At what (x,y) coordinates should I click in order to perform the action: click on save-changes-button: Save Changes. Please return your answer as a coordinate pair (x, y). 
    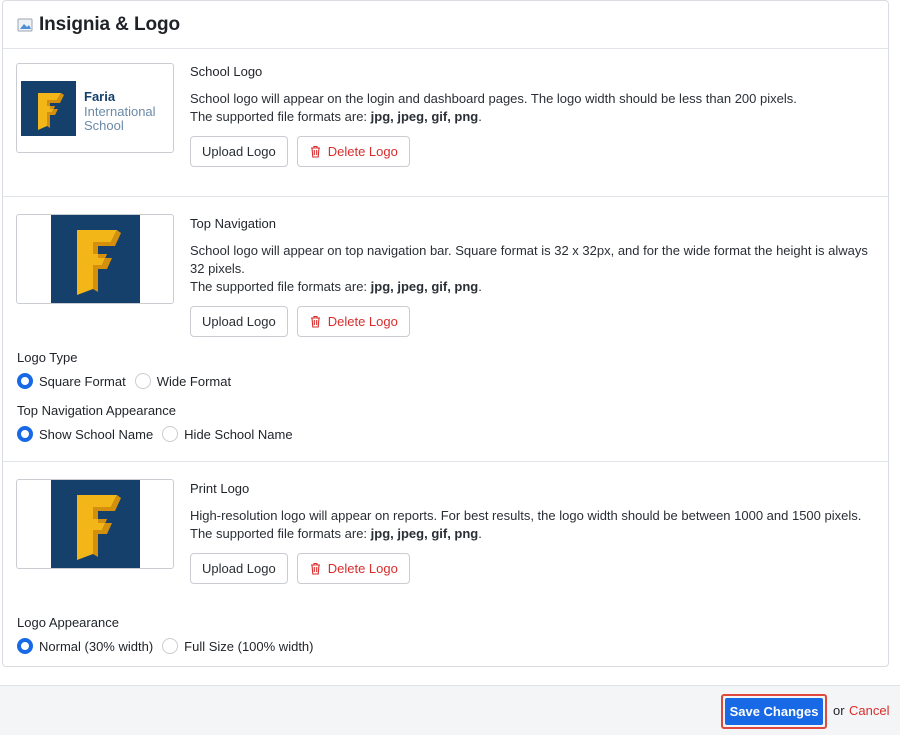
    Looking at the image, I should click on (774, 711).